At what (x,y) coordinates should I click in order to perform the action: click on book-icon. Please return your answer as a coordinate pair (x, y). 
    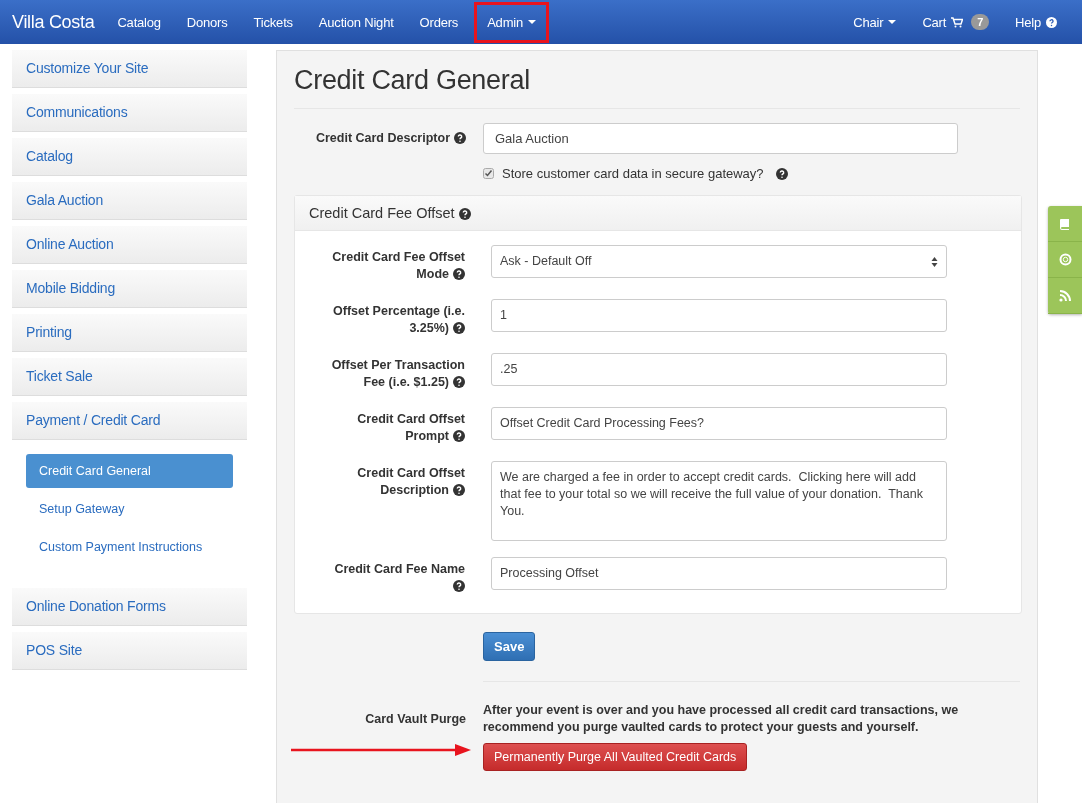
    Looking at the image, I should click on (1065, 223).